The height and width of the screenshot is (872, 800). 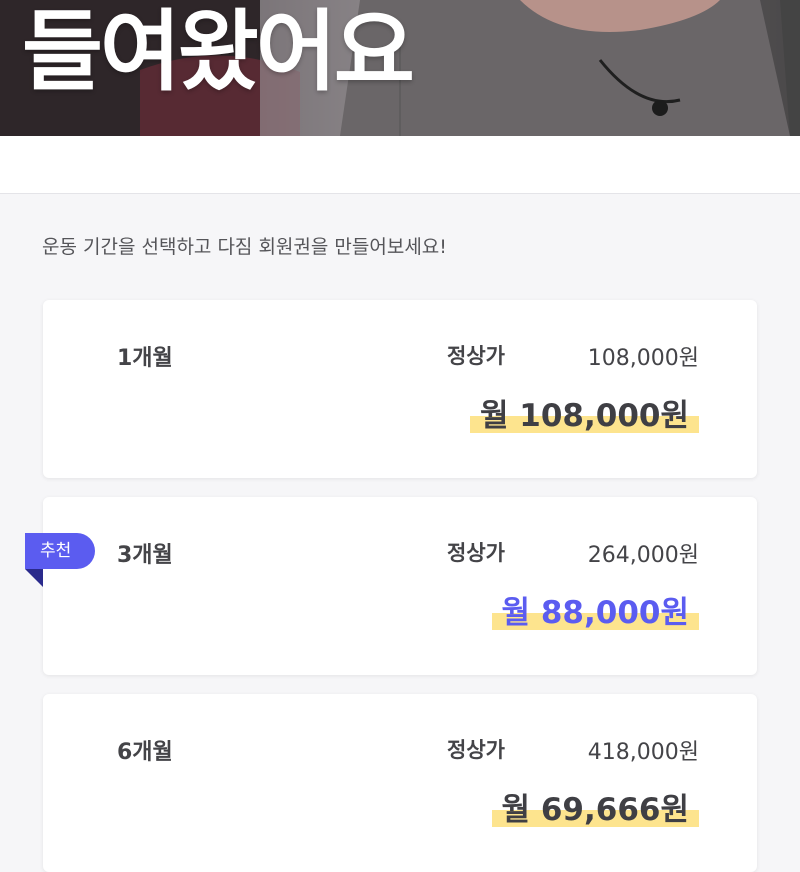 What do you see at coordinates (218, 51) in the screenshot?
I see `hero-title: 들여왔어요` at bounding box center [218, 51].